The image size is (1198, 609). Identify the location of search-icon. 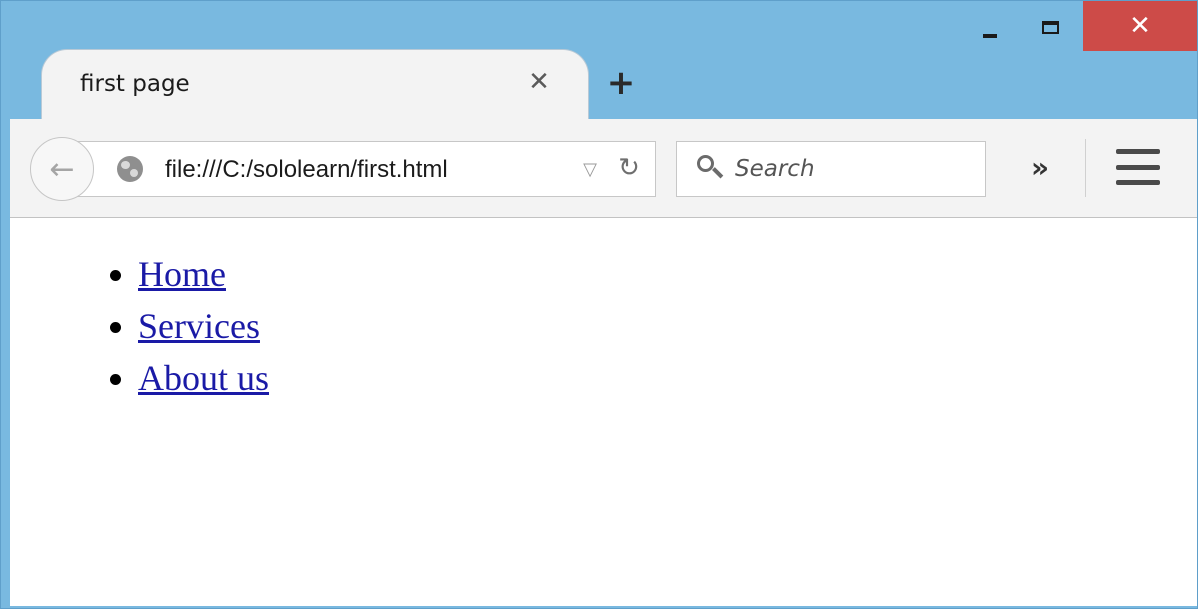
(710, 170).